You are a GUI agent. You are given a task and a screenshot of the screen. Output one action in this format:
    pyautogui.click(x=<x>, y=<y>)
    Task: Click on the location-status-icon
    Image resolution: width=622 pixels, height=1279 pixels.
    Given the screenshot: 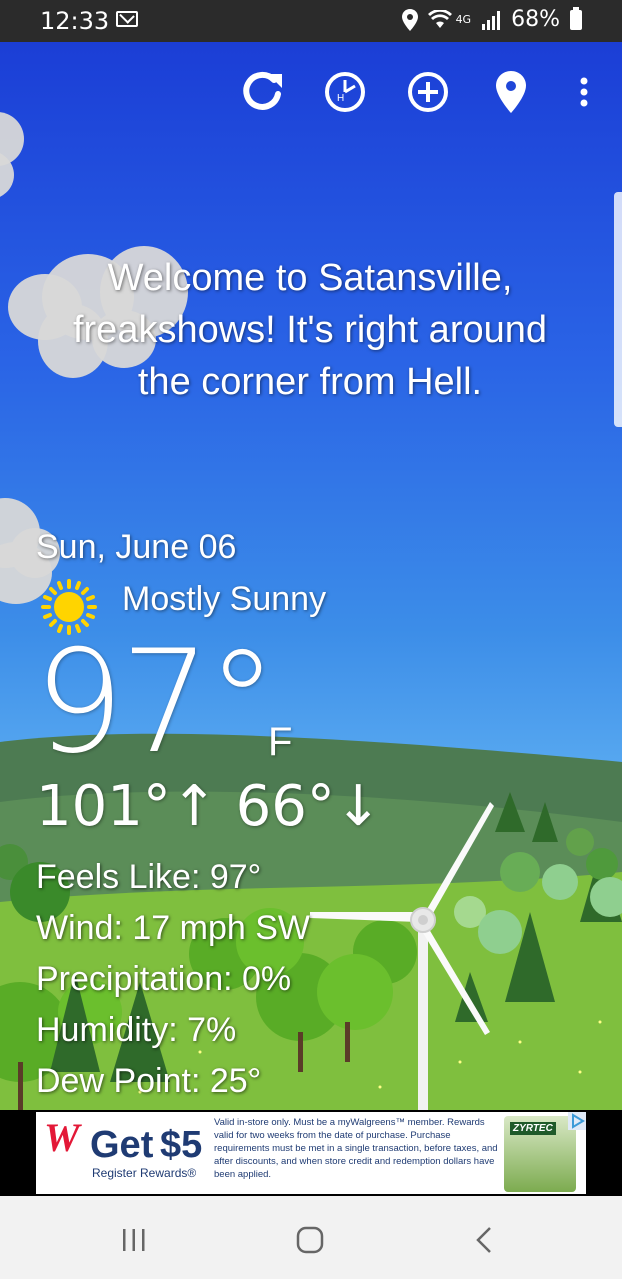 What is the action you would take?
    pyautogui.click(x=409, y=19)
    